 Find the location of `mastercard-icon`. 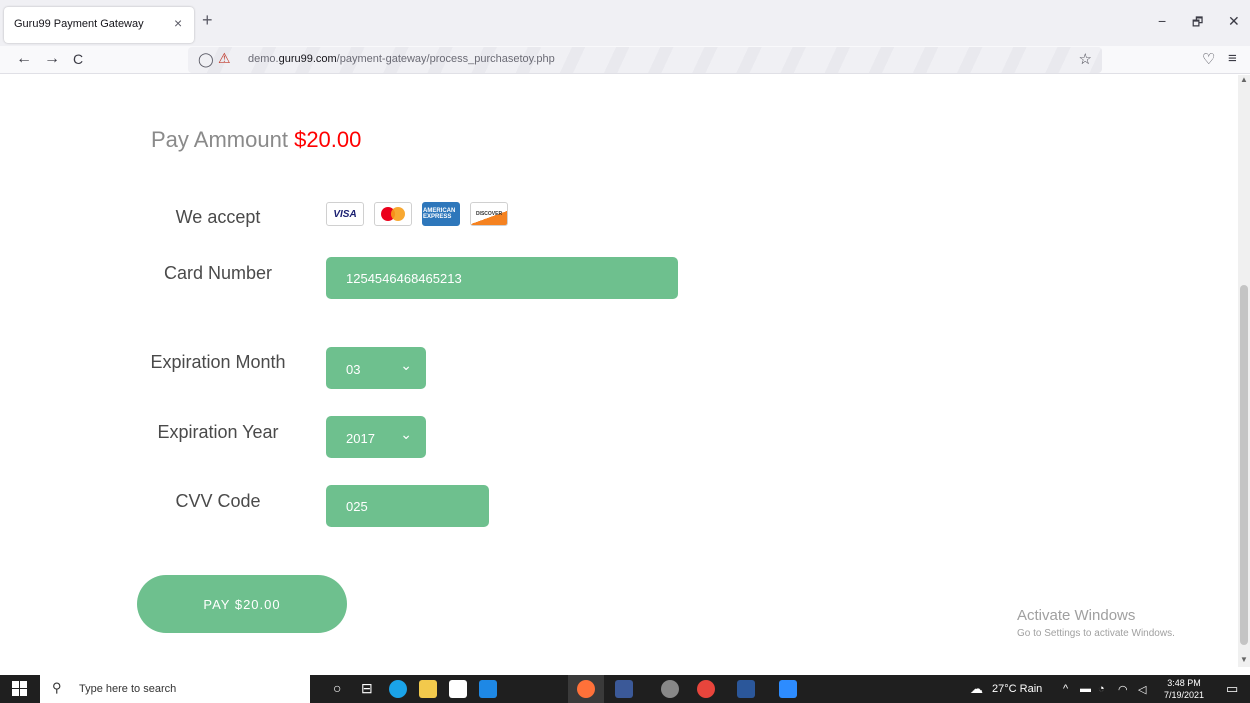

mastercard-icon is located at coordinates (393, 214).